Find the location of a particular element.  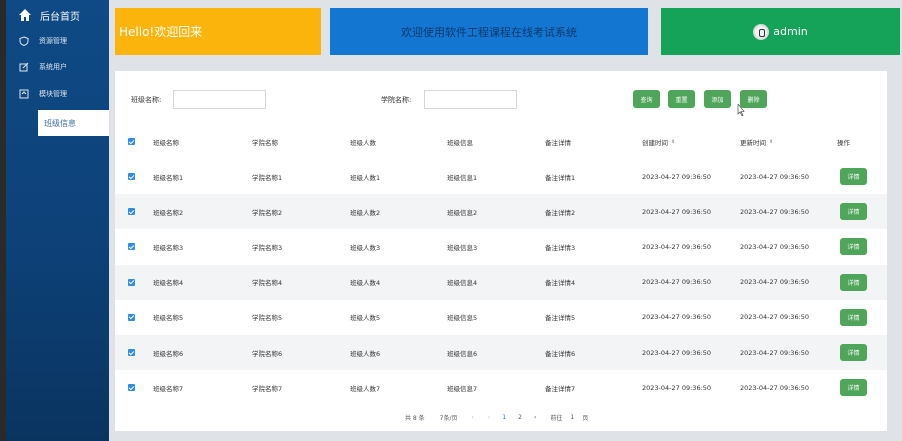

table-cell: 班级信息7 is located at coordinates (462, 388).